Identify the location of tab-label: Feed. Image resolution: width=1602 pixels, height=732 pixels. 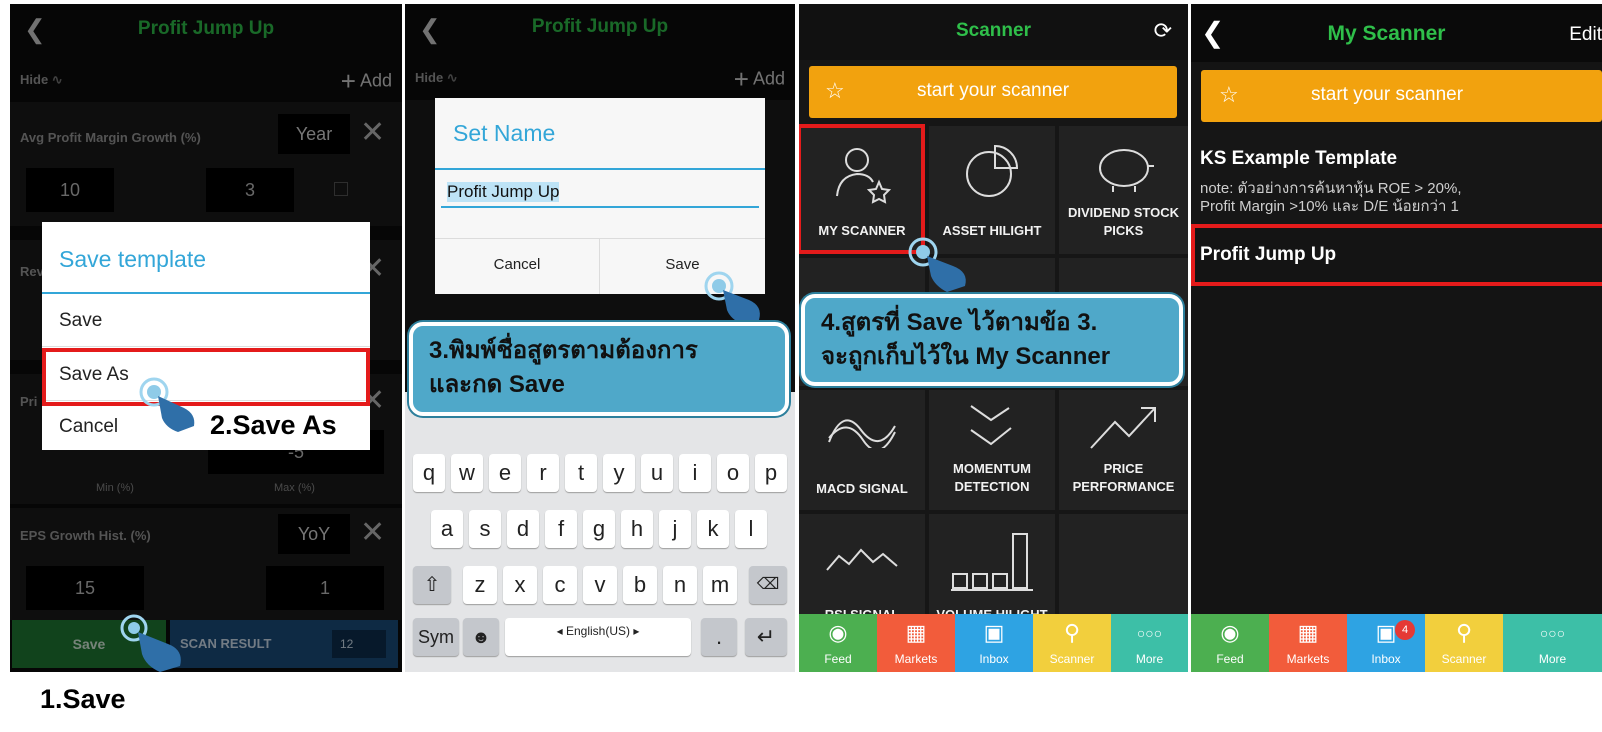
(838, 659).